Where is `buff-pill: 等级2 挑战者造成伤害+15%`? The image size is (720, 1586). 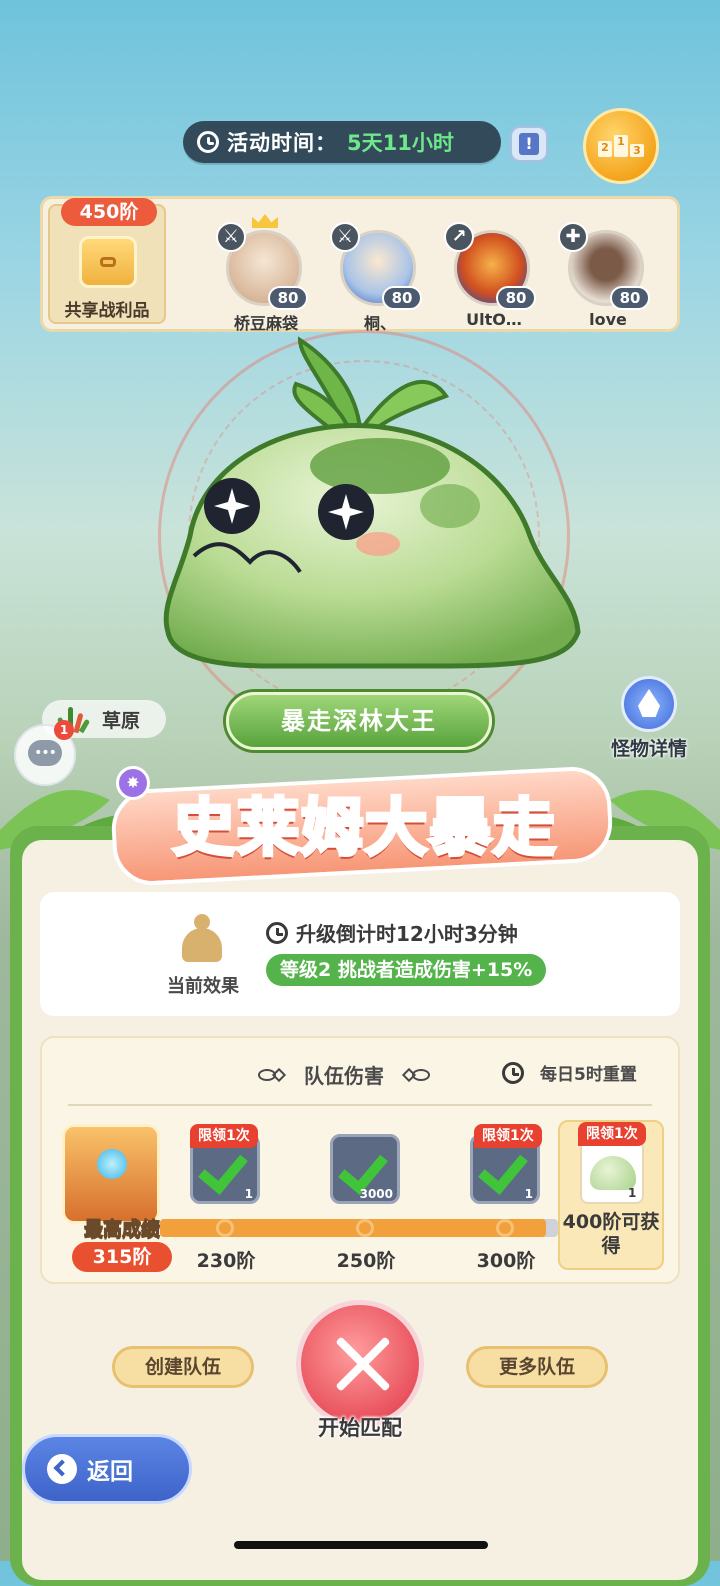 buff-pill: 等级2 挑战者造成伤害+15% is located at coordinates (406, 970).